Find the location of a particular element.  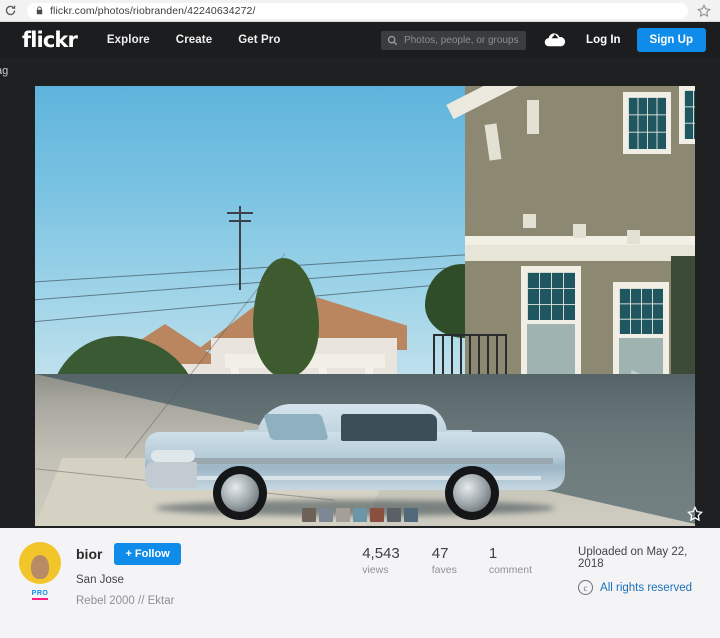

search-box is located at coordinates (454, 40).